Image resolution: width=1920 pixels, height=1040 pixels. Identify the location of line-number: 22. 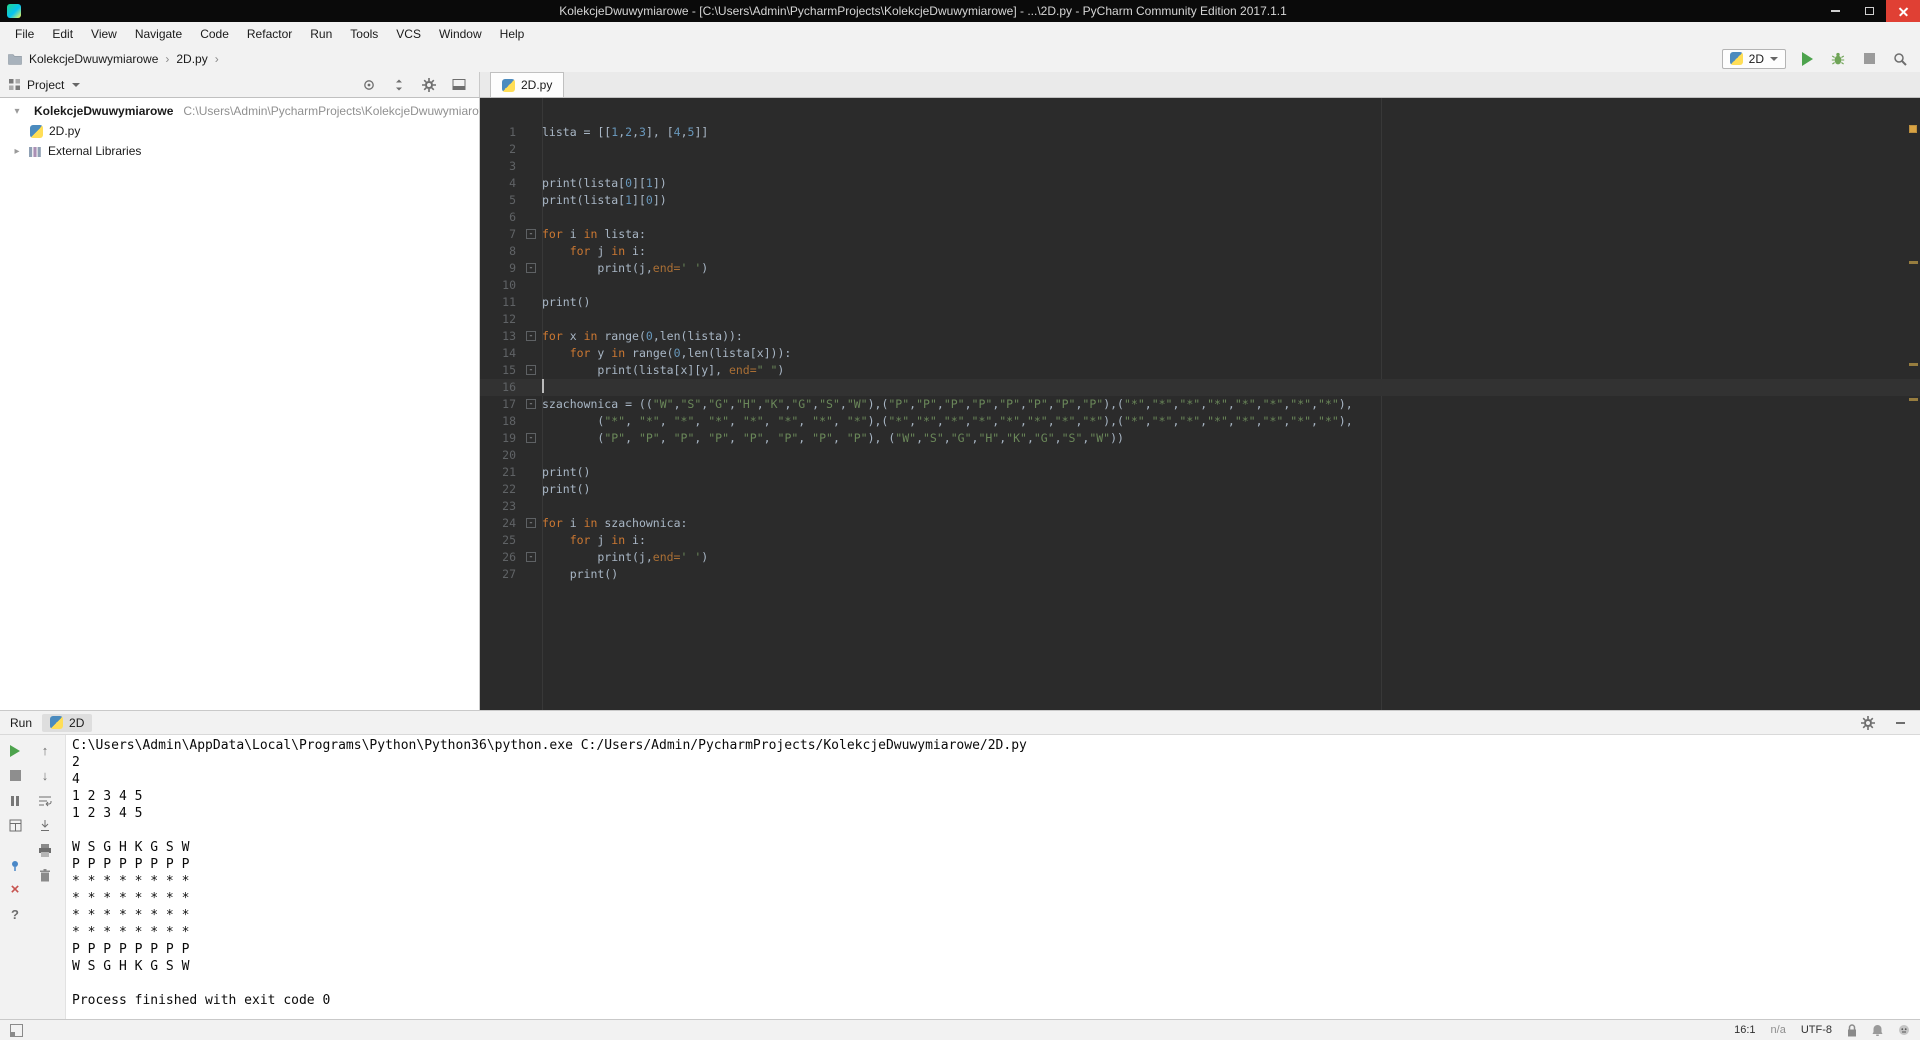
(511, 489).